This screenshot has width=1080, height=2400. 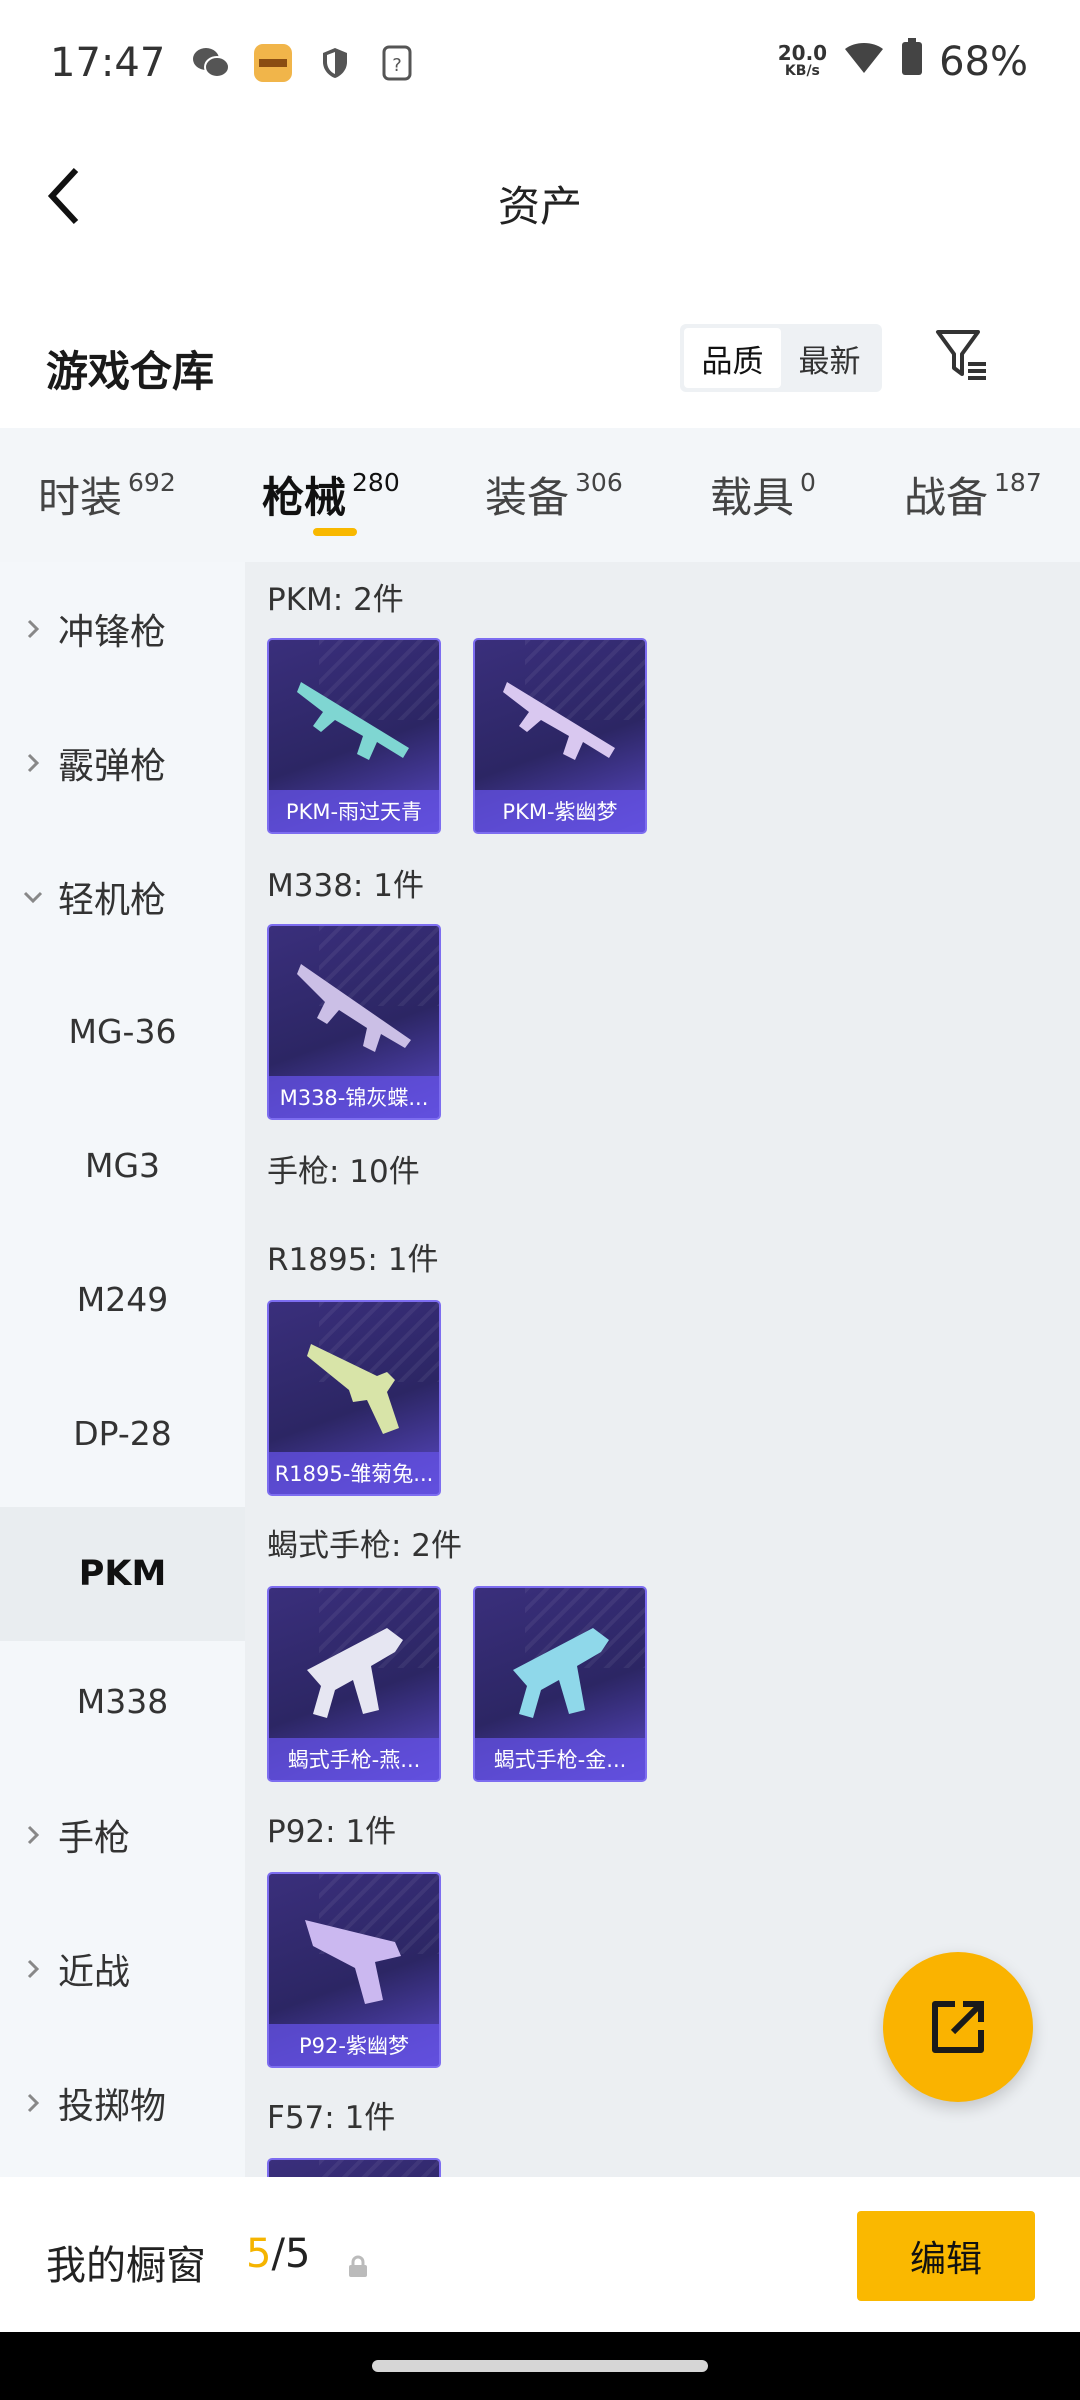 I want to click on home-indicator, so click(x=540, y=2366).